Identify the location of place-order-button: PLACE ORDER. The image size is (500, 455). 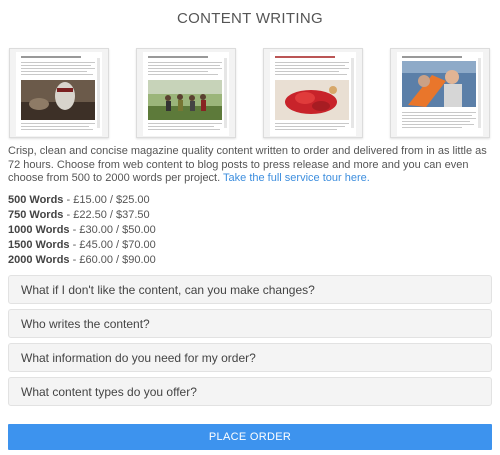
(250, 437).